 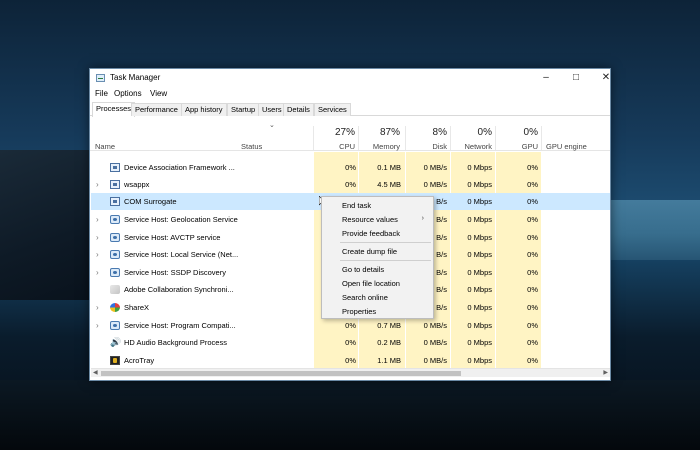 I want to click on task-manager-icon, so click(x=100, y=78).